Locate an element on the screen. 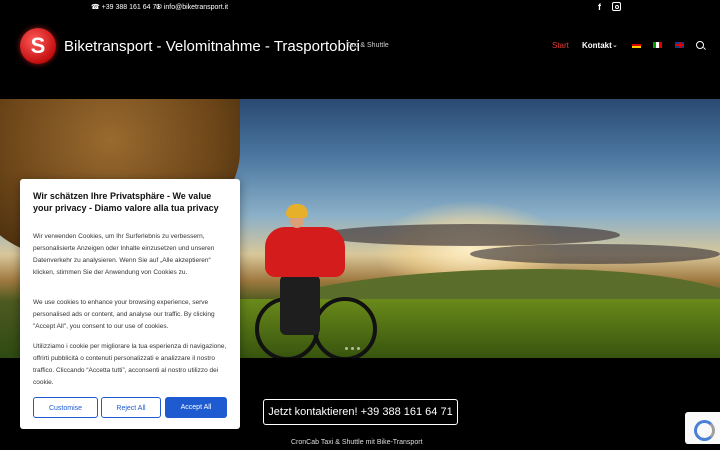 The image size is (720, 450). accept-all-button: Accept All is located at coordinates (196, 407).